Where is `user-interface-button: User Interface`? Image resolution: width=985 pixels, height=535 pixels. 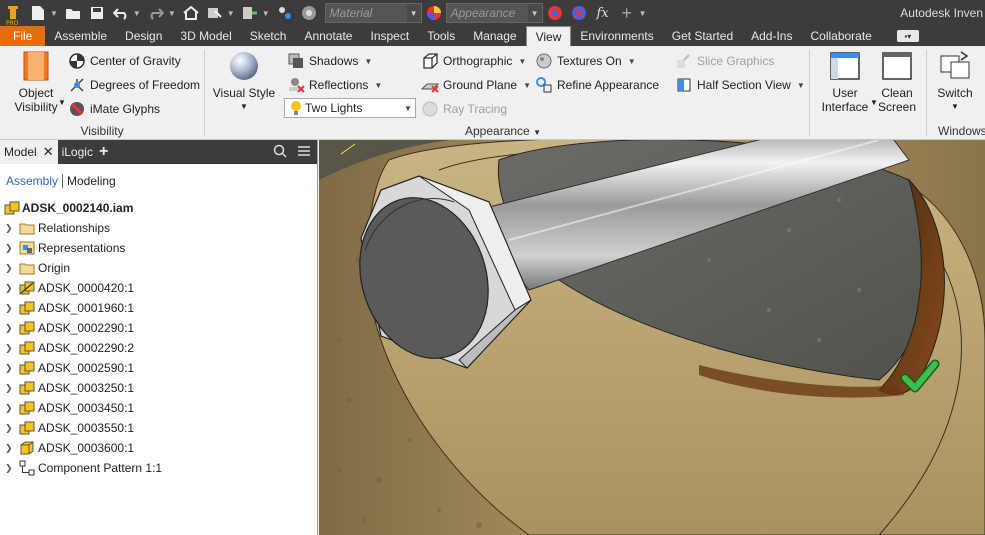 user-interface-button: User Interface is located at coordinates (845, 82).